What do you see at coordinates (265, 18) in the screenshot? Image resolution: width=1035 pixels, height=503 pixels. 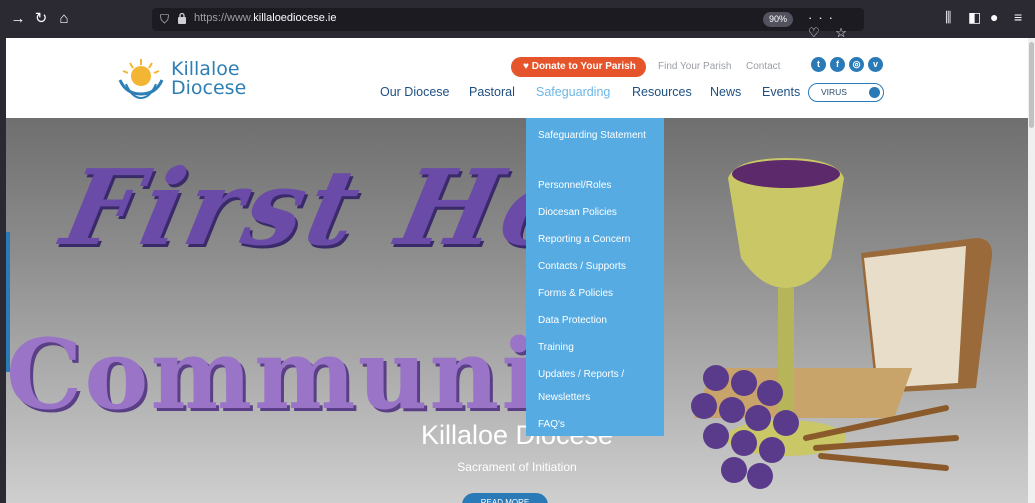 I see `url-text: https://www.killaloediocese.ie` at bounding box center [265, 18].